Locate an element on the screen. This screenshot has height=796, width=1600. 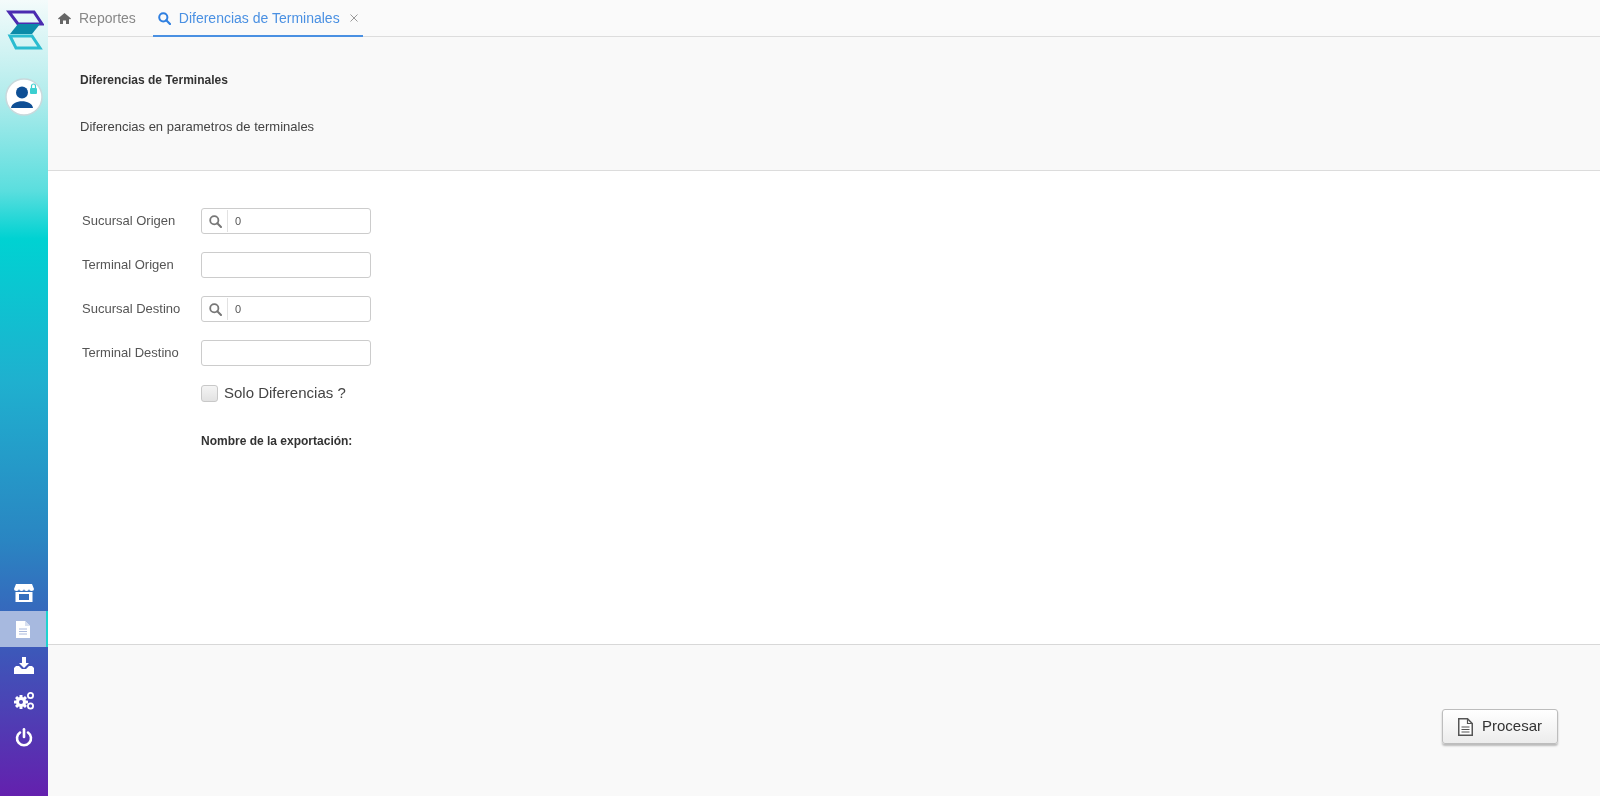
process-button: Procesar is located at coordinates (1500, 726).